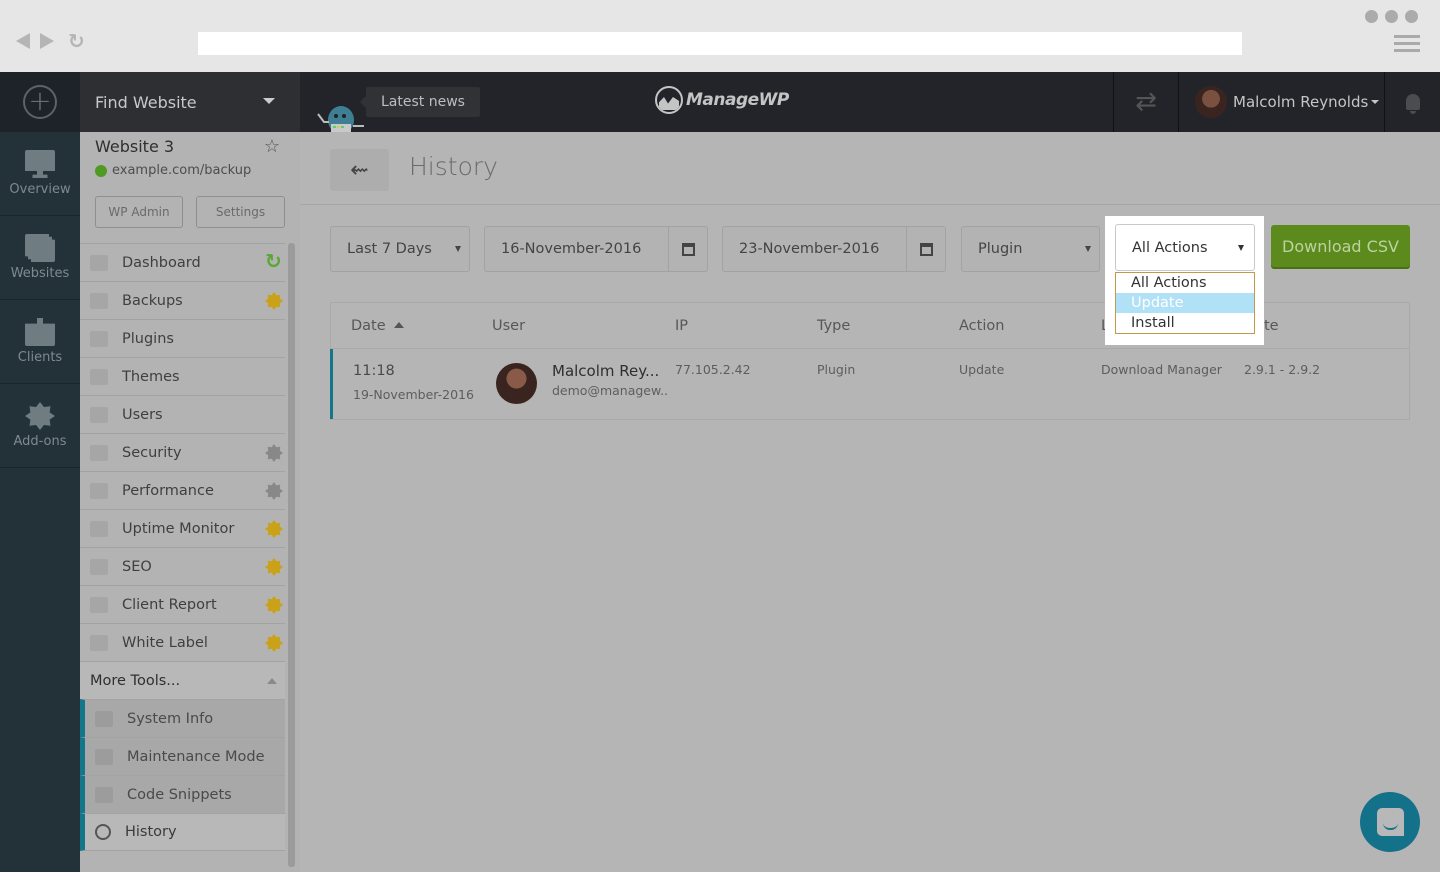  What do you see at coordinates (40, 174) in the screenshot?
I see `rail-item-overview: Overview` at bounding box center [40, 174].